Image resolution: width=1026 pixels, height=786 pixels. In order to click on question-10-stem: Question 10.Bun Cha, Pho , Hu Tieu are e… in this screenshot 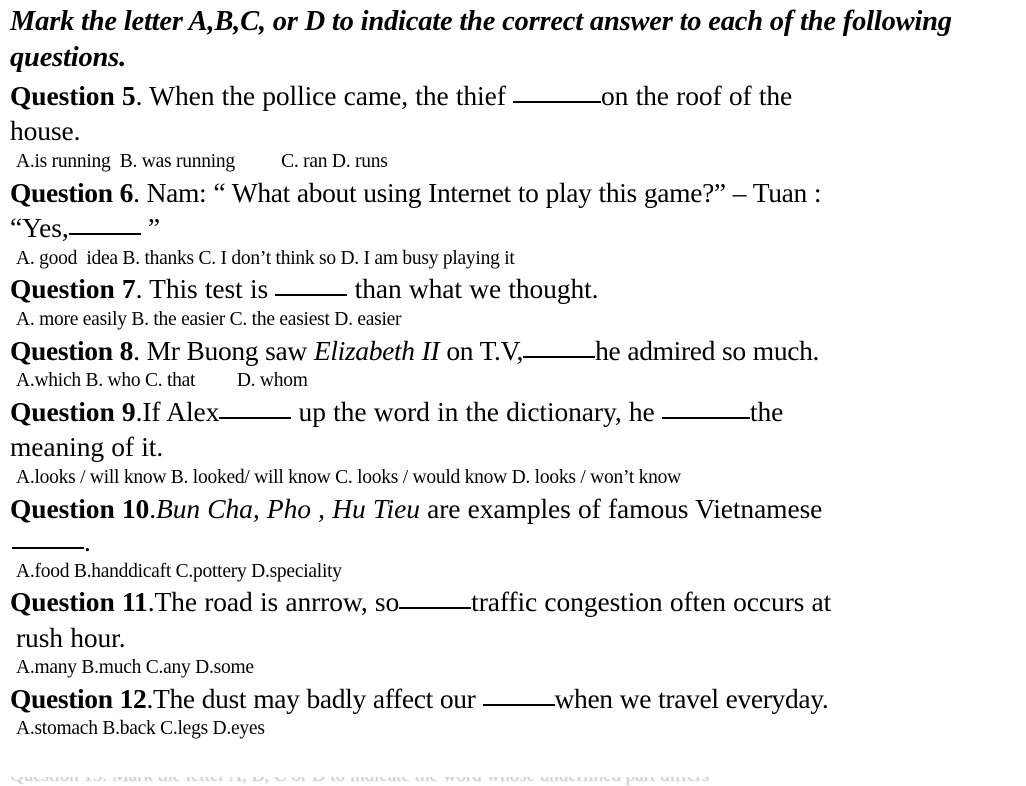, I will do `click(514, 508)`.